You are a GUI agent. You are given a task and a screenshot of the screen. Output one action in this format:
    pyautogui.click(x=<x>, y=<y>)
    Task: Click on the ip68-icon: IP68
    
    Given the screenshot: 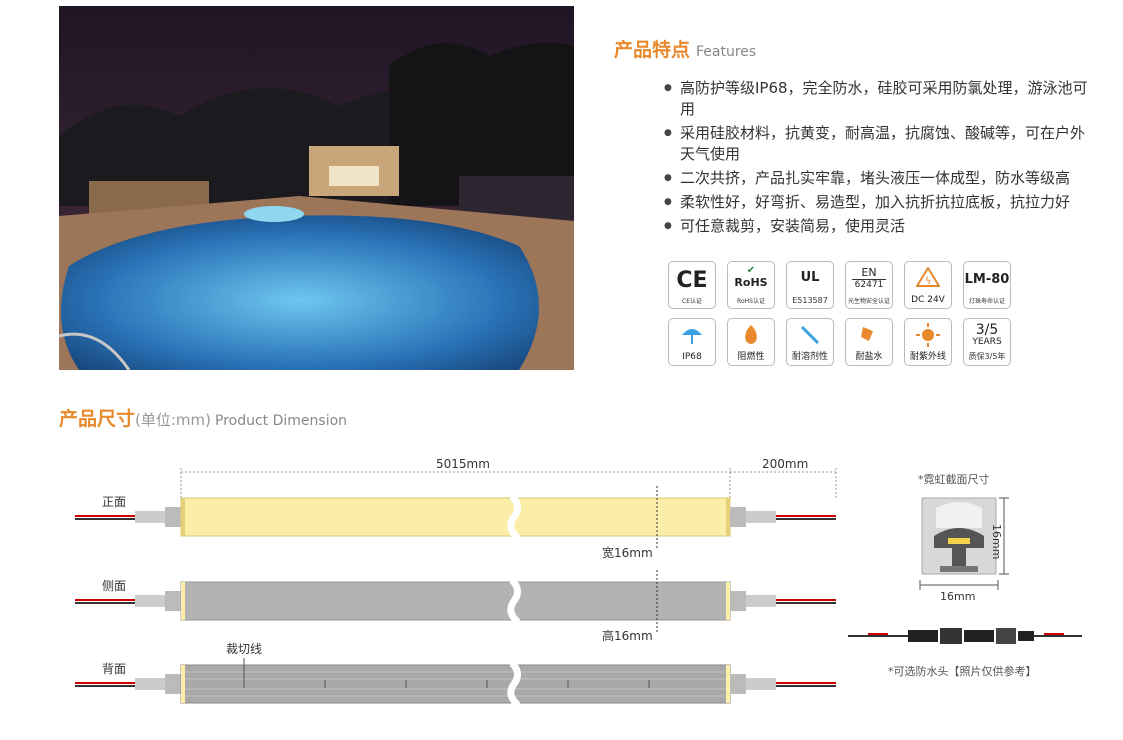 What is the action you would take?
    pyautogui.click(x=692, y=342)
    